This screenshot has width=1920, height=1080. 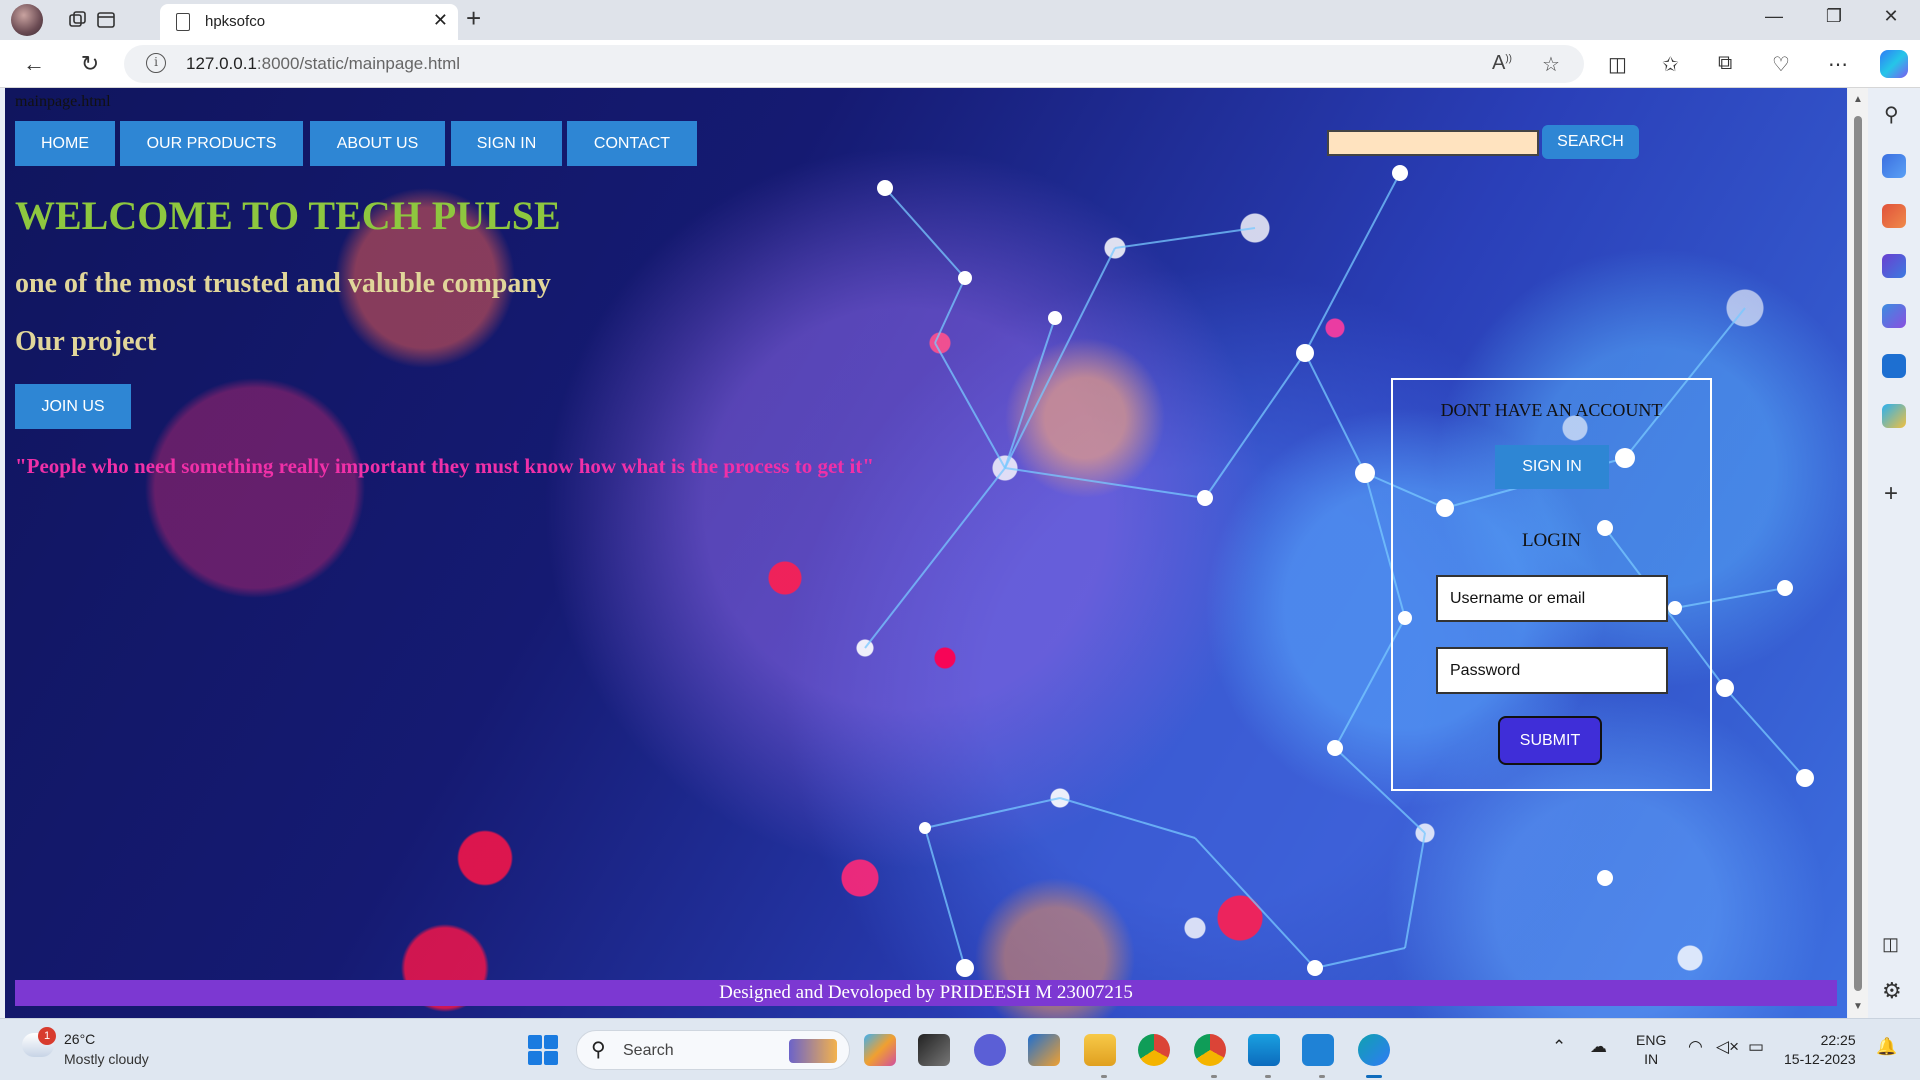 I want to click on active-tab: hpksofco ✕, so click(x=309, y=22).